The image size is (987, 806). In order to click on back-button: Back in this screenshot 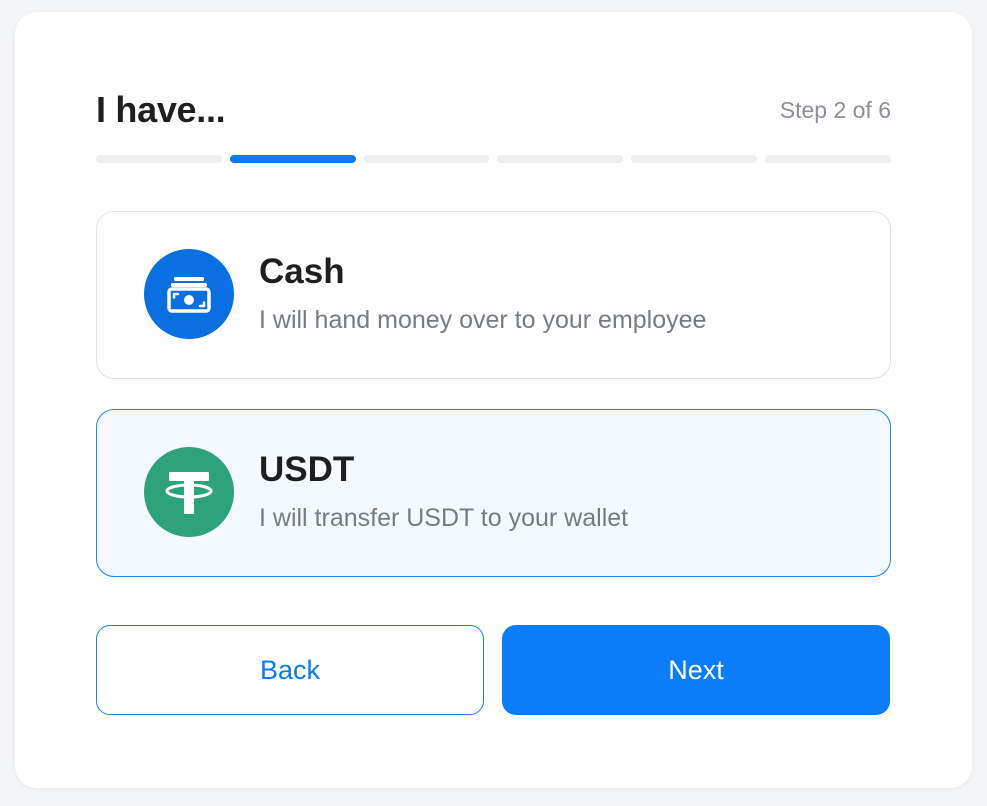, I will do `click(290, 670)`.